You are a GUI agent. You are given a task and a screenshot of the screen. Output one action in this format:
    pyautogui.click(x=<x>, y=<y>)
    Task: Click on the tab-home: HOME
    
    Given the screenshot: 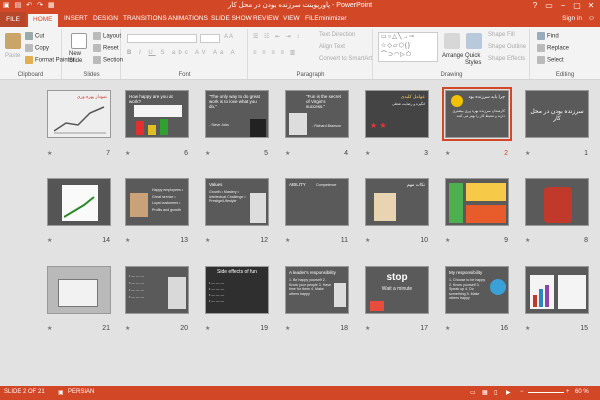 What is the action you would take?
    pyautogui.click(x=43, y=20)
    